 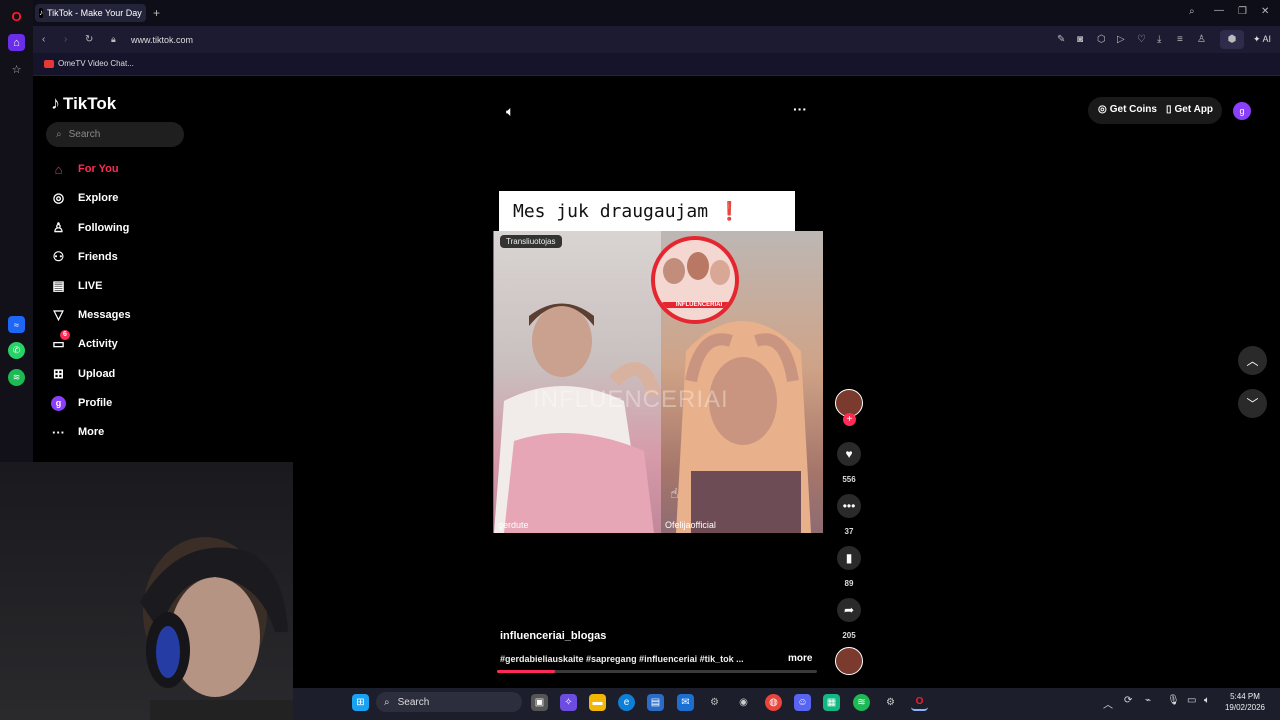 I want to click on restore-icon: ❐, so click(x=1242, y=11).